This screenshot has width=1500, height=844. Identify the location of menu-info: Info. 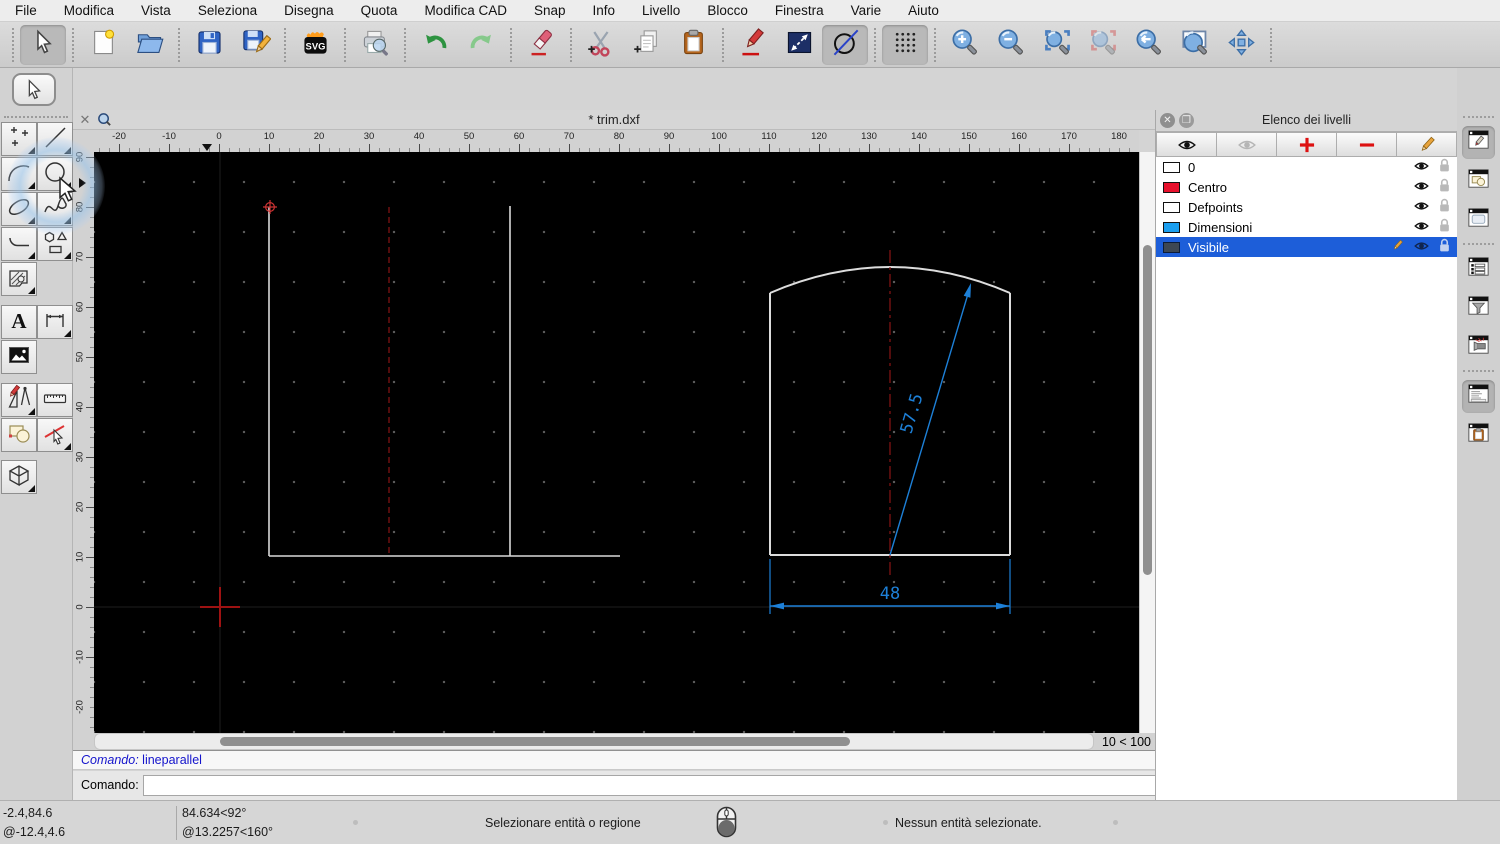
(604, 10).